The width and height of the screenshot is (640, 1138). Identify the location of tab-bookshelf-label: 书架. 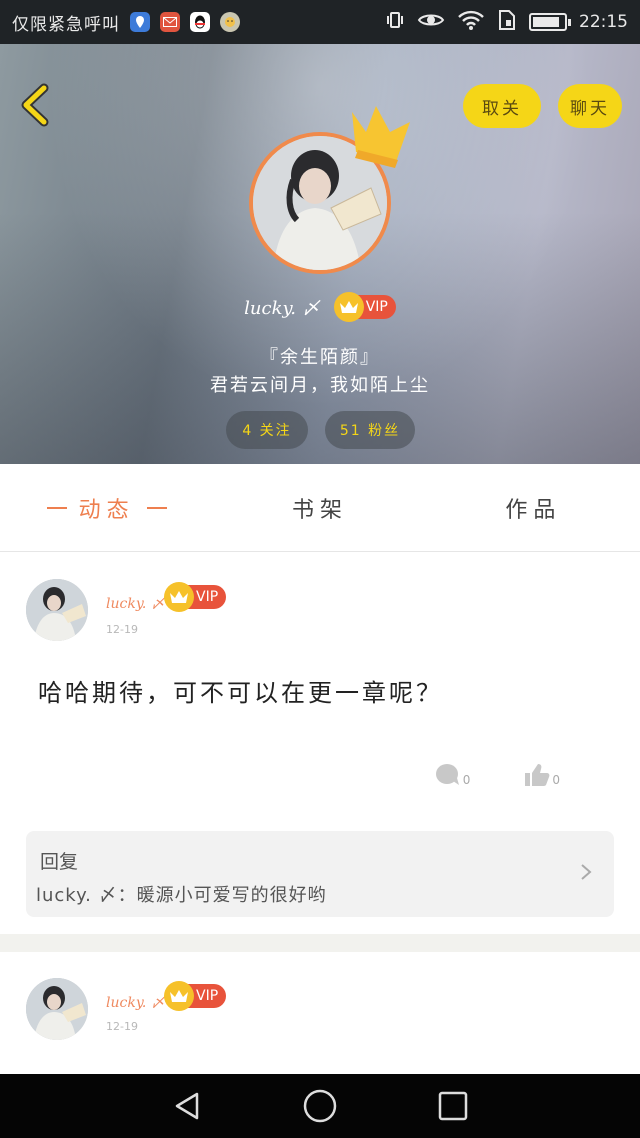
(319, 510).